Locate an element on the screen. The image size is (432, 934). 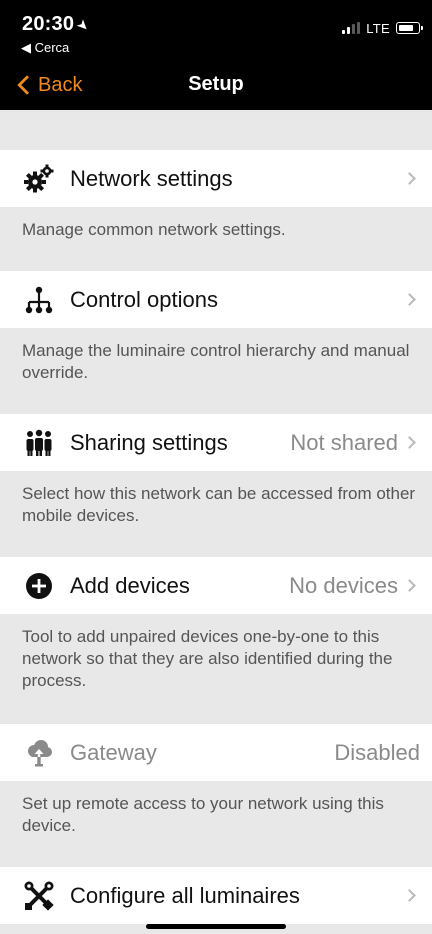
hierarchy-icon is located at coordinates (39, 300).